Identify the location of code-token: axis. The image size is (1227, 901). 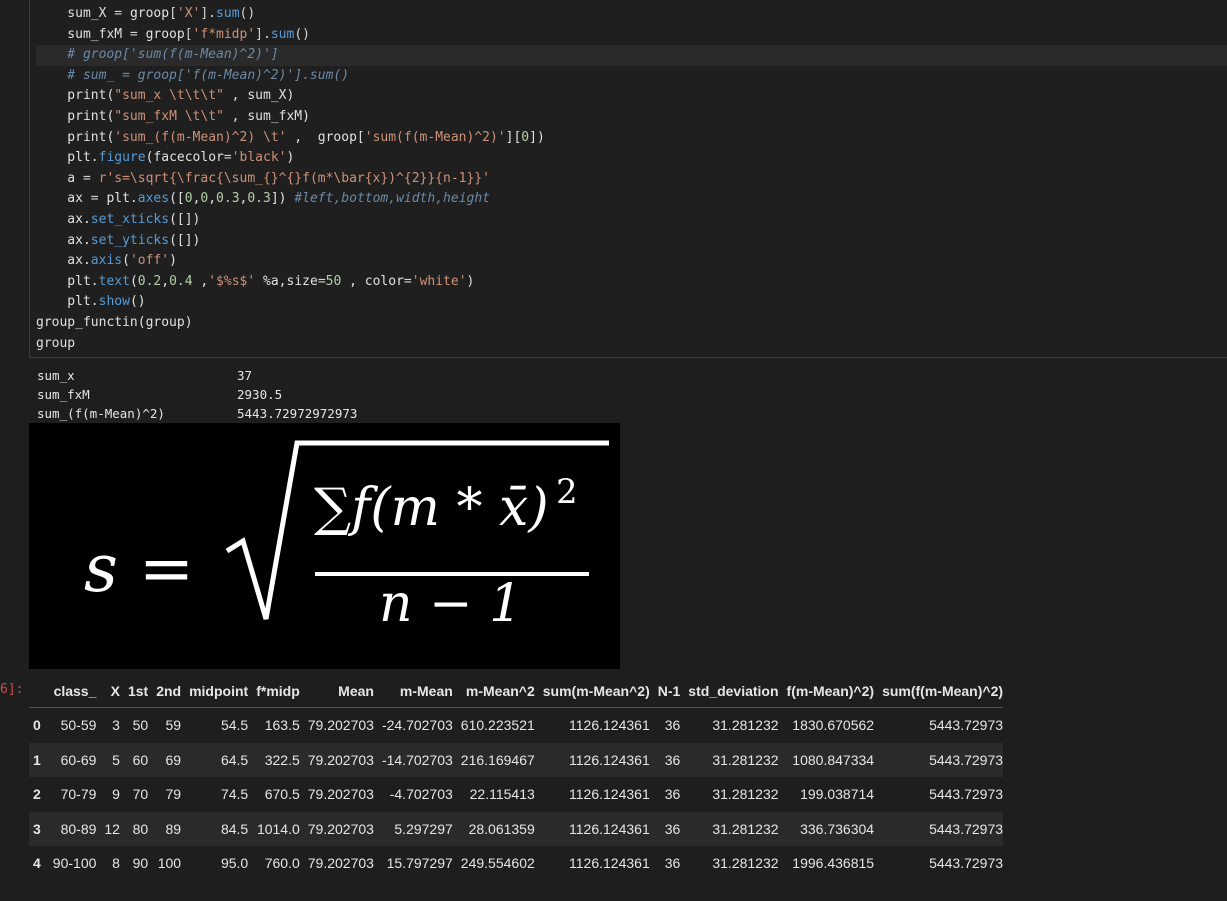
(106, 261).